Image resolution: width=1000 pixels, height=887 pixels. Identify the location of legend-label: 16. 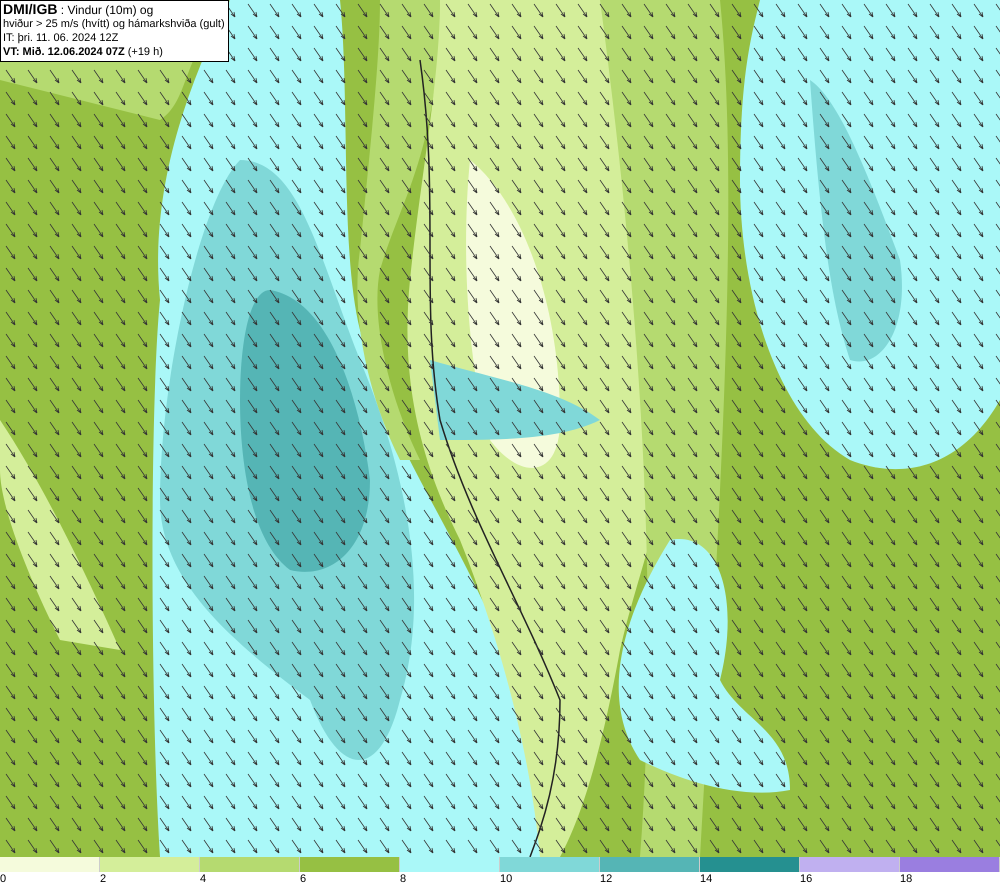
(806, 879).